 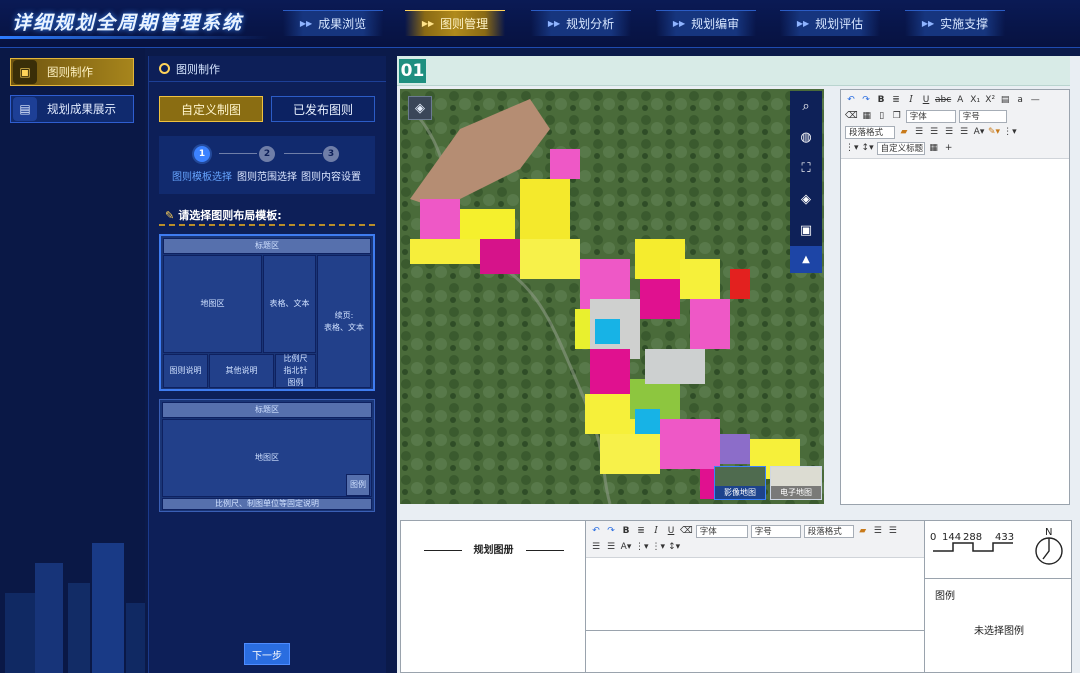 What do you see at coordinates (806, 230) in the screenshot?
I see `save-icon: ▣` at bounding box center [806, 230].